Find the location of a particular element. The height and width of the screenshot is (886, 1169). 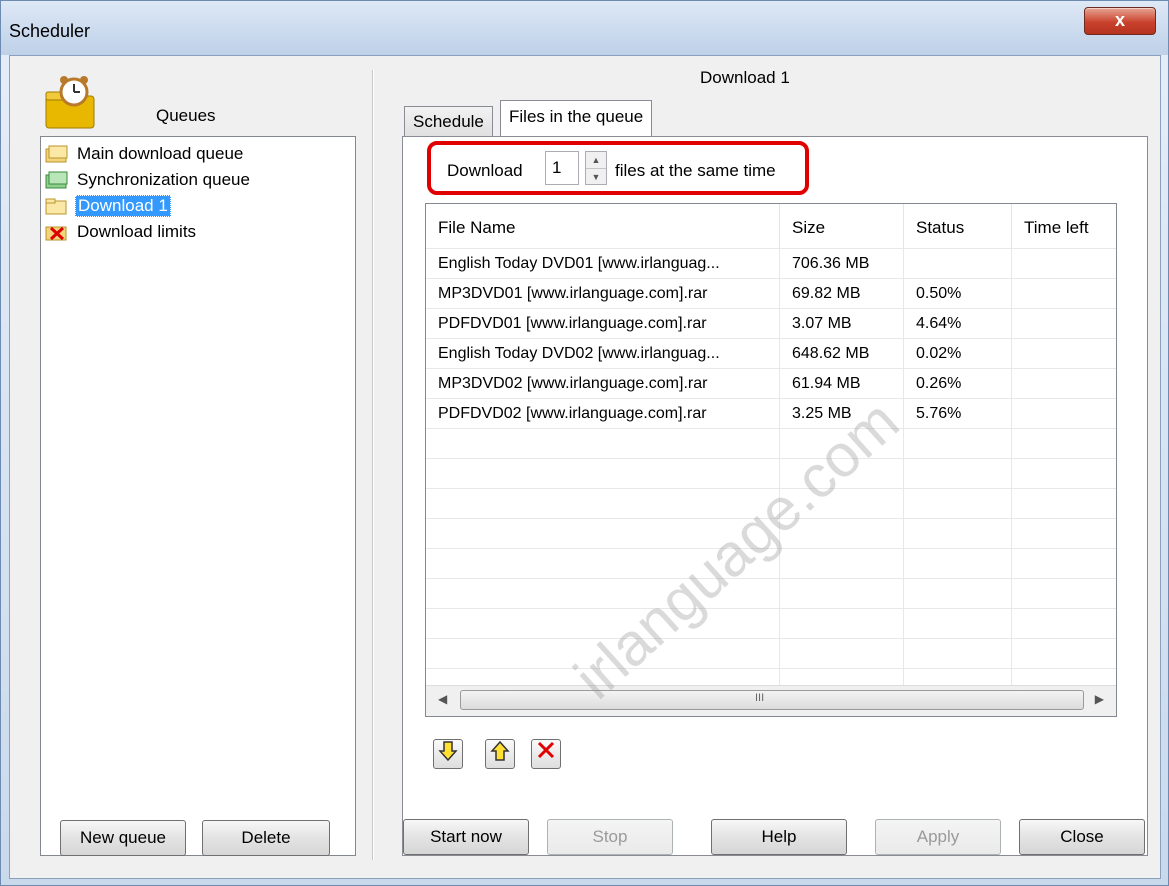

new-queue-button: New queue is located at coordinates (123, 838).